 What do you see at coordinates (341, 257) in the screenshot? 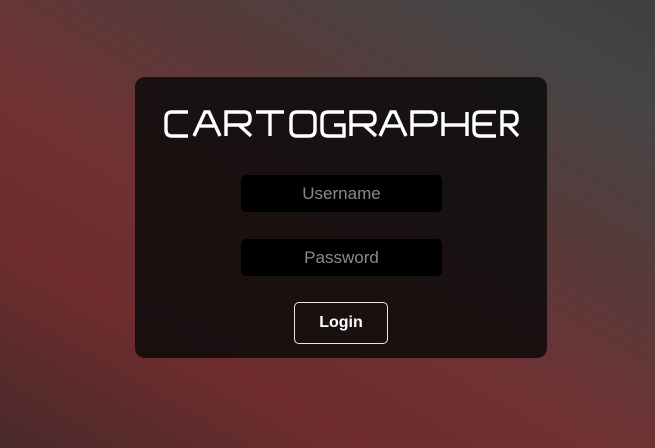
I see `password-field` at bounding box center [341, 257].